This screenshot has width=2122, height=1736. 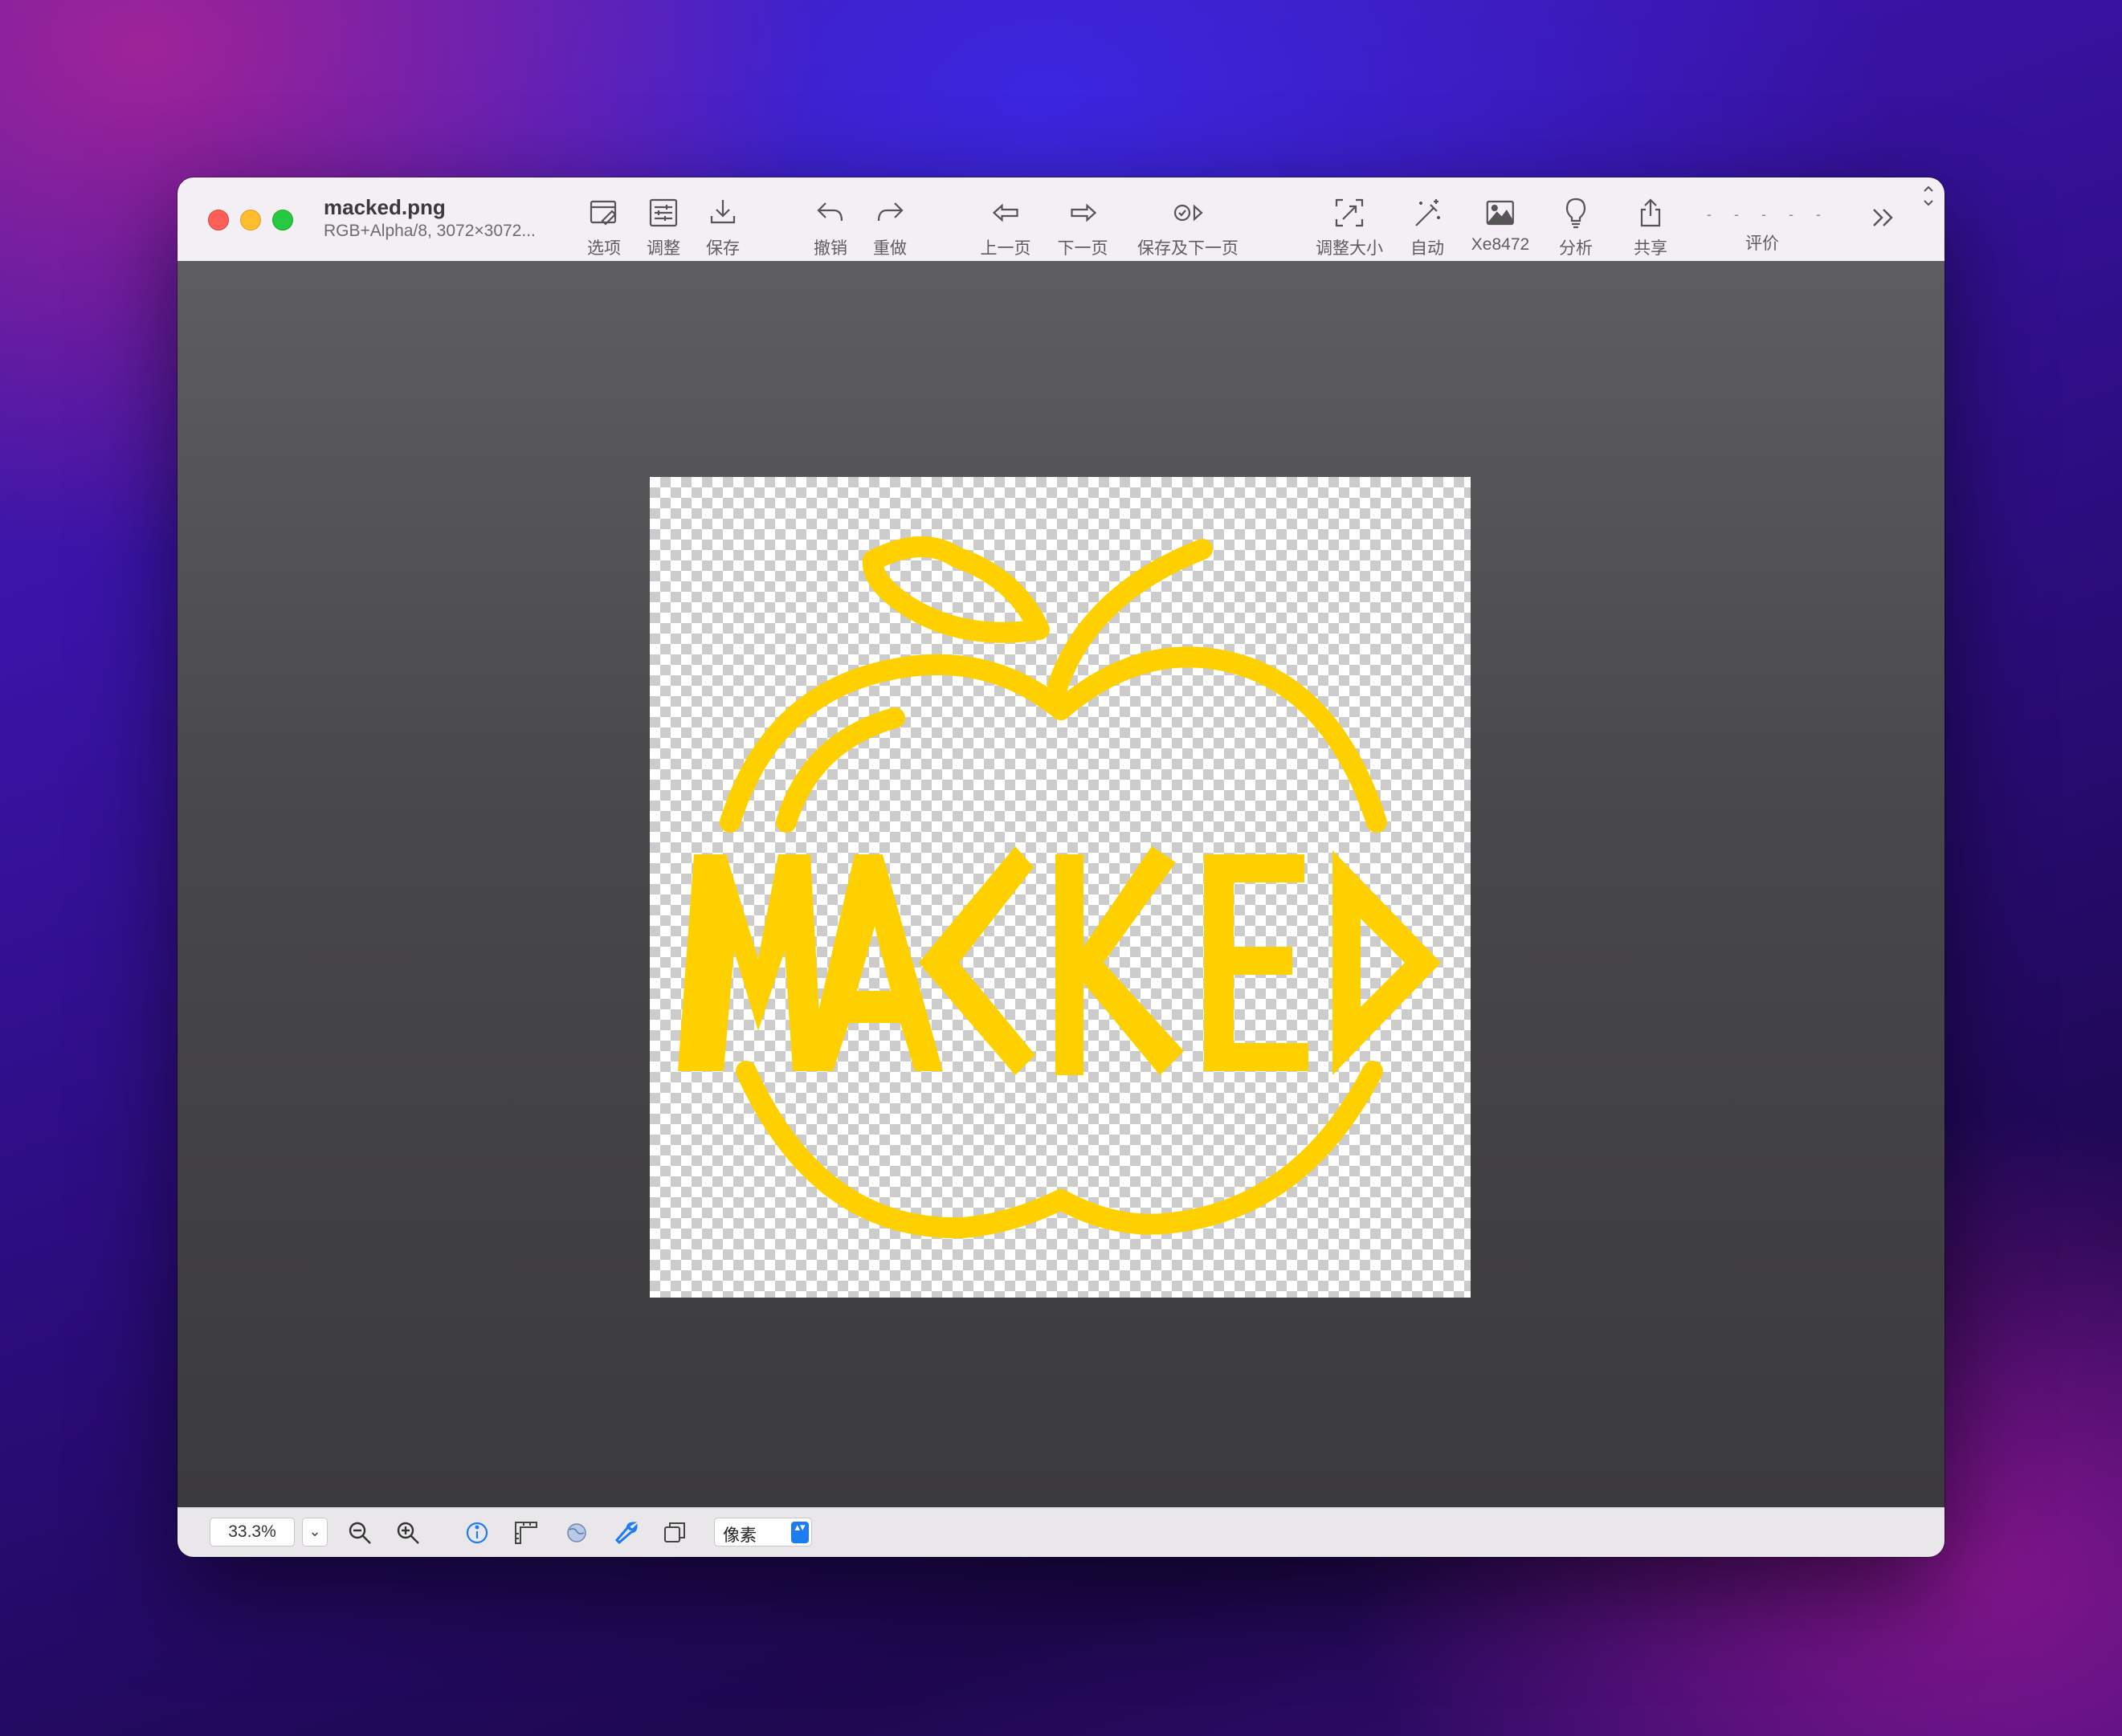 I want to click on undo-button: 撤销, so click(x=830, y=228).